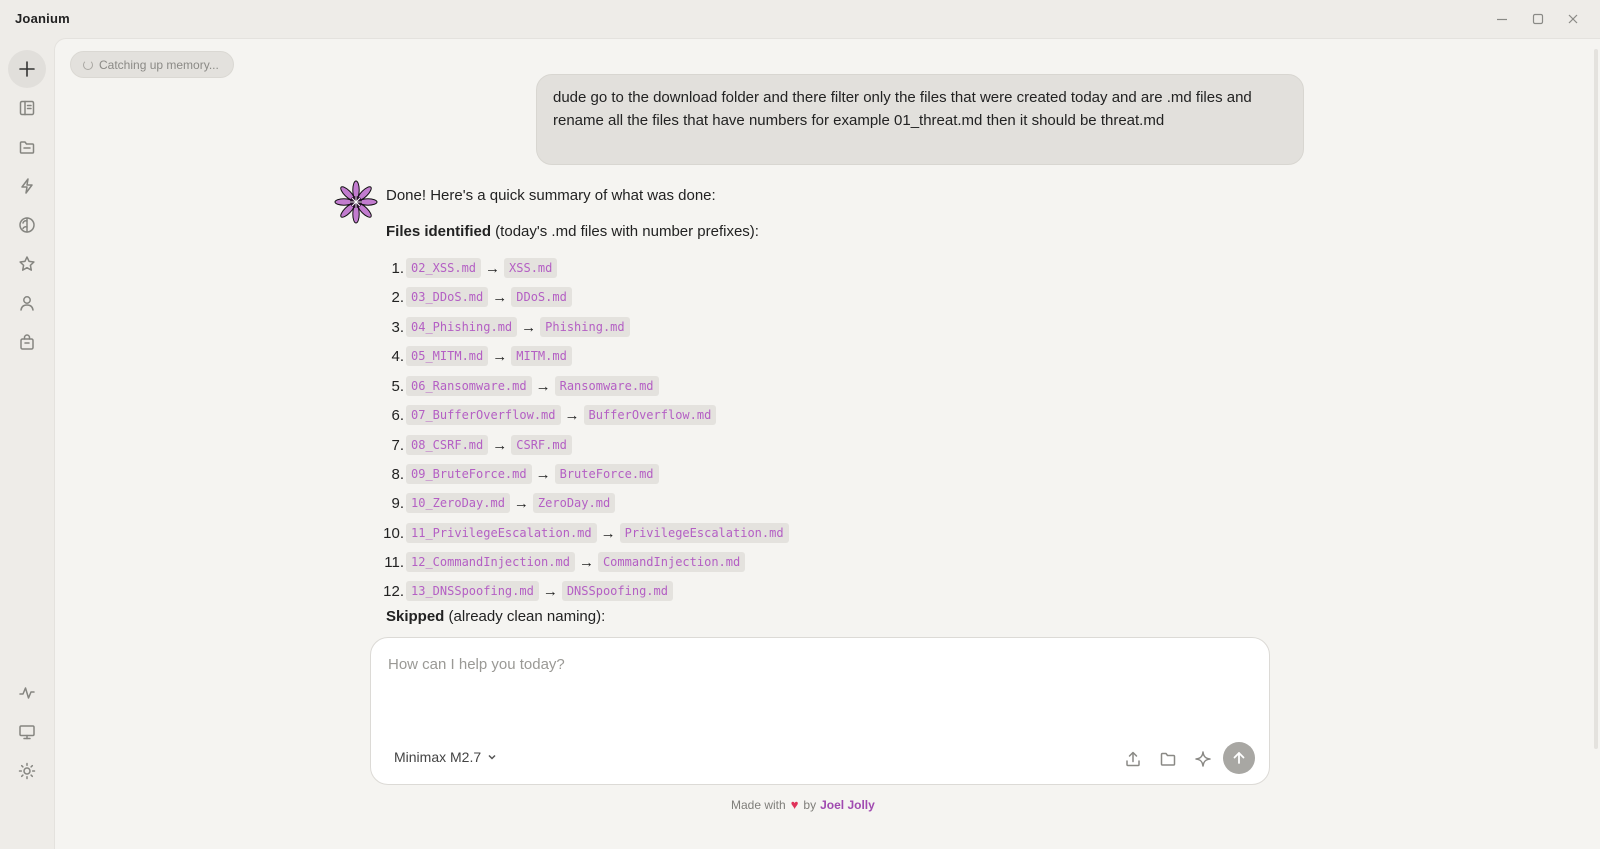 This screenshot has width=1600, height=849. I want to click on plus-icon, so click(27, 69).